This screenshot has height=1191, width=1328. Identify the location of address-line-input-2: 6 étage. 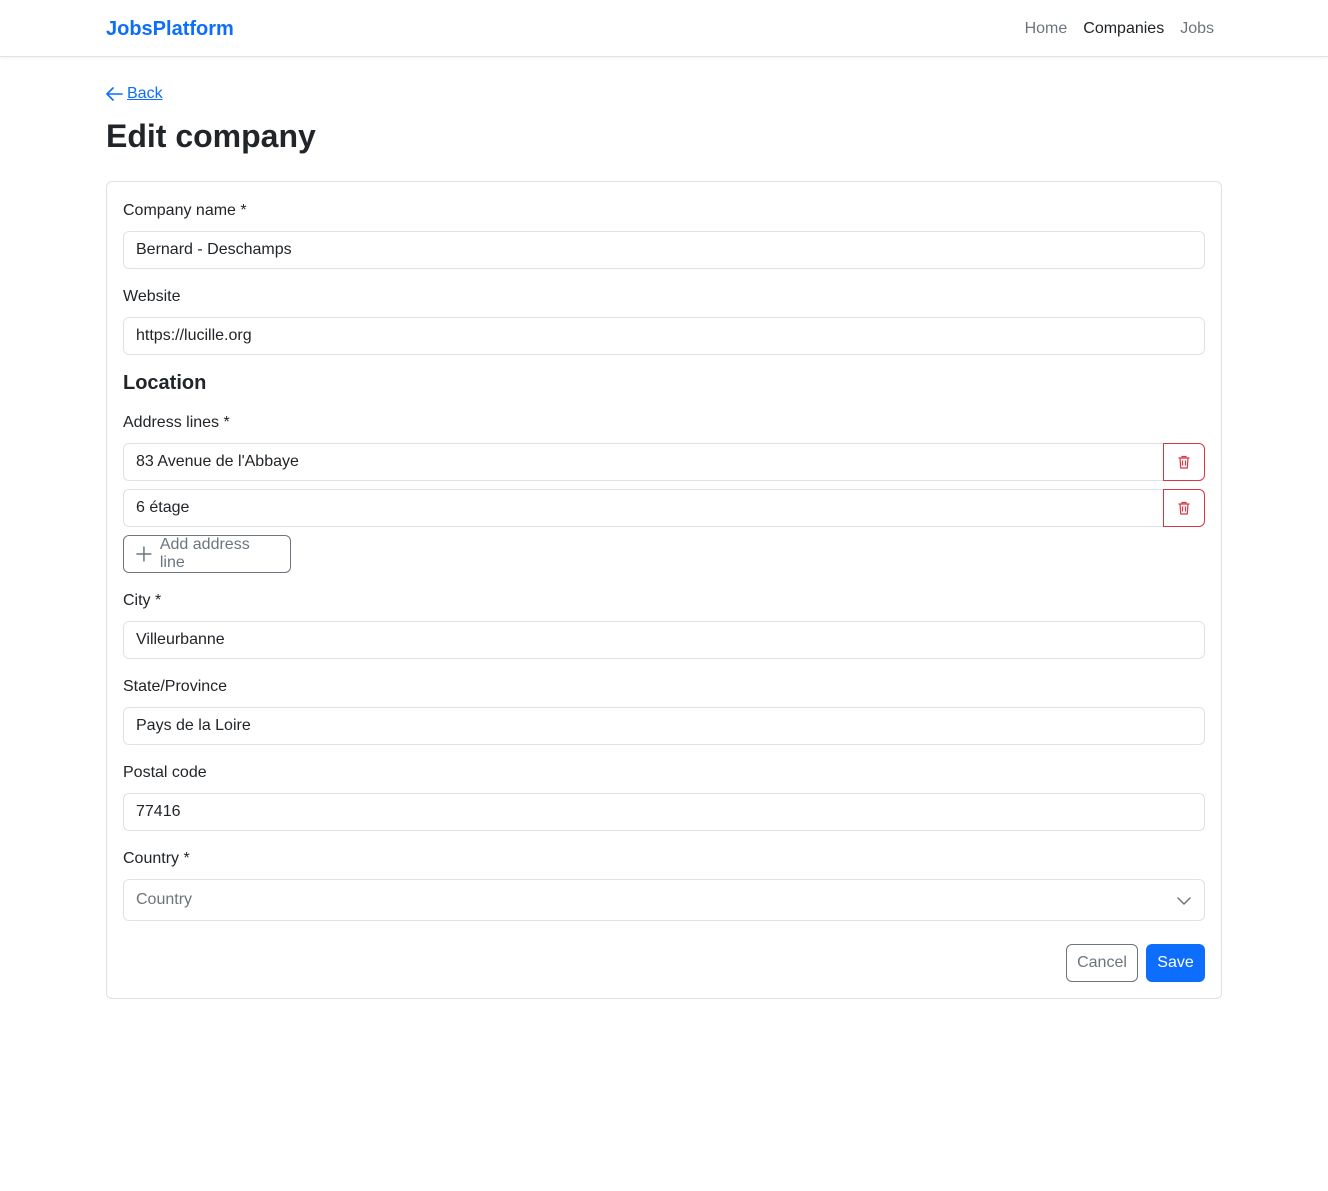
(643, 508).